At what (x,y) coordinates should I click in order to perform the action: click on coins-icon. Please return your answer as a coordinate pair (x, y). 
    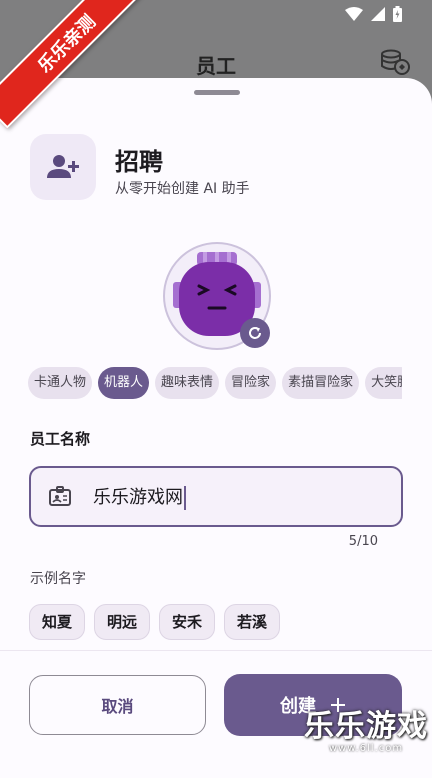
    Looking at the image, I should click on (395, 63).